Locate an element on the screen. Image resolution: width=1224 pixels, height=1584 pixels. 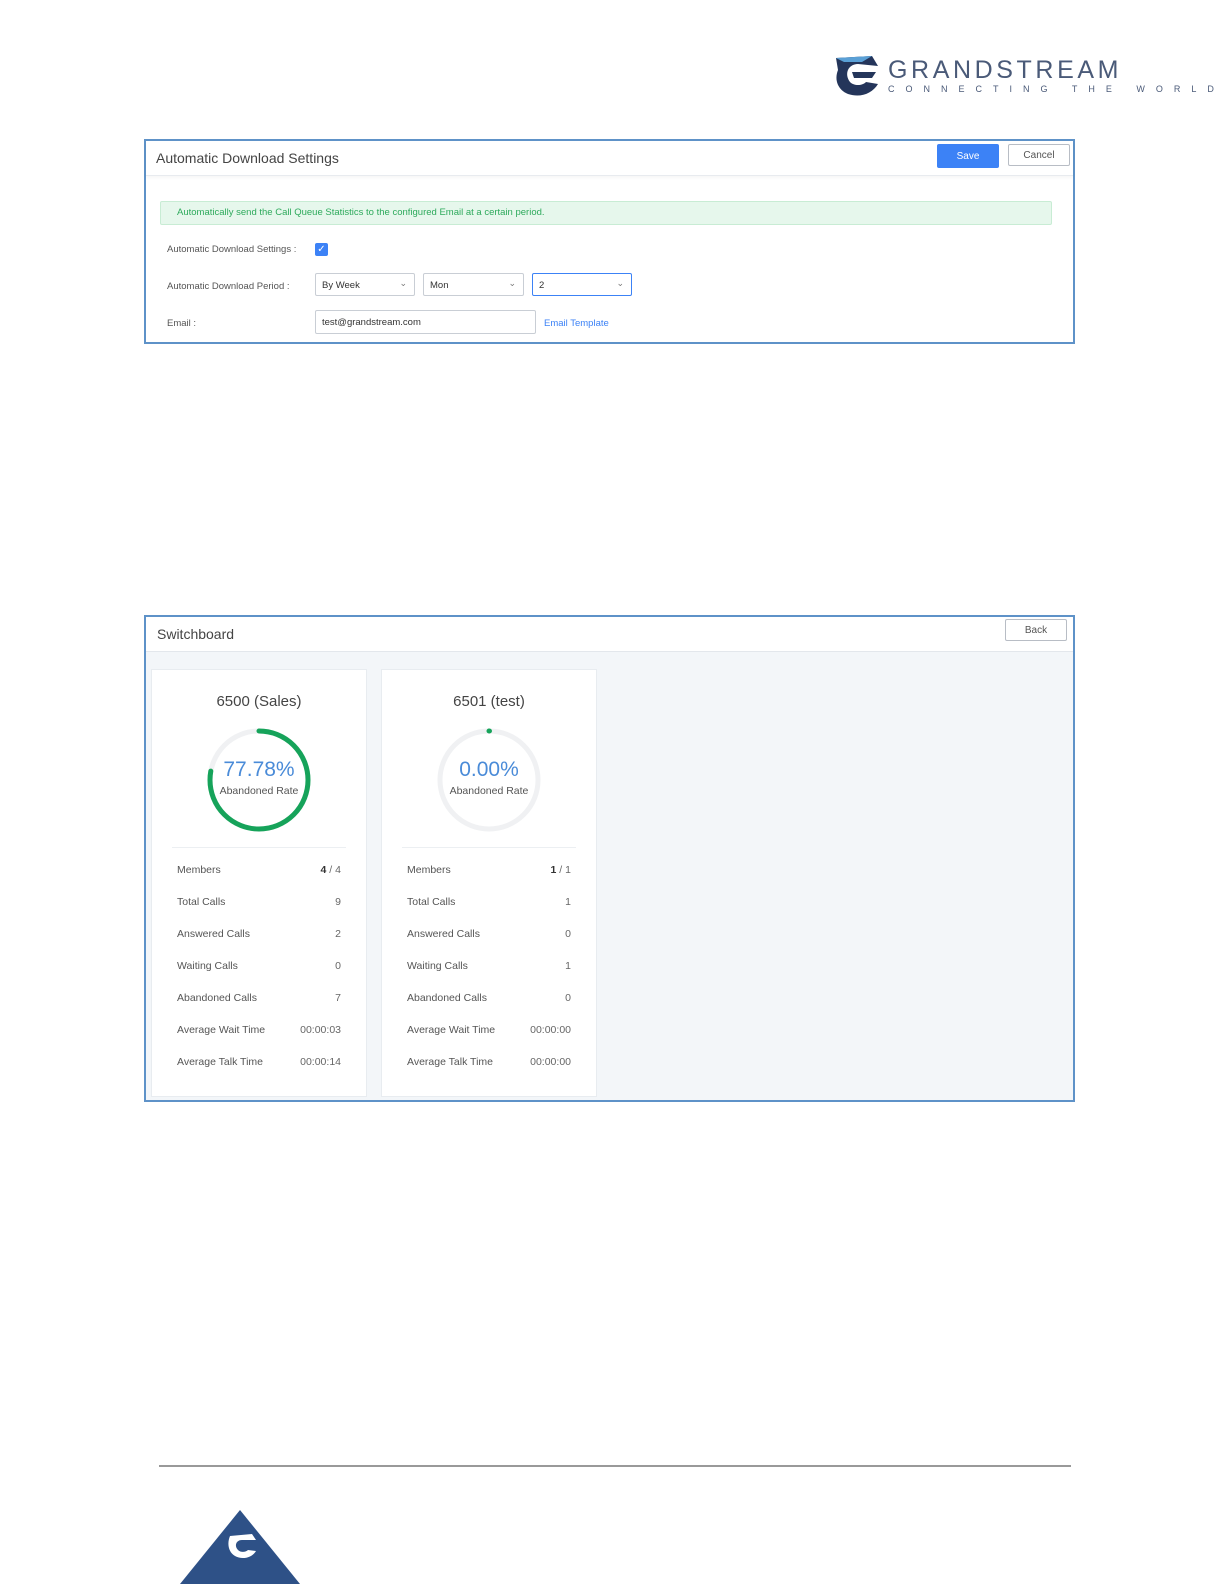
stat-row-members: Members 1 / 1 is located at coordinates (489, 871).